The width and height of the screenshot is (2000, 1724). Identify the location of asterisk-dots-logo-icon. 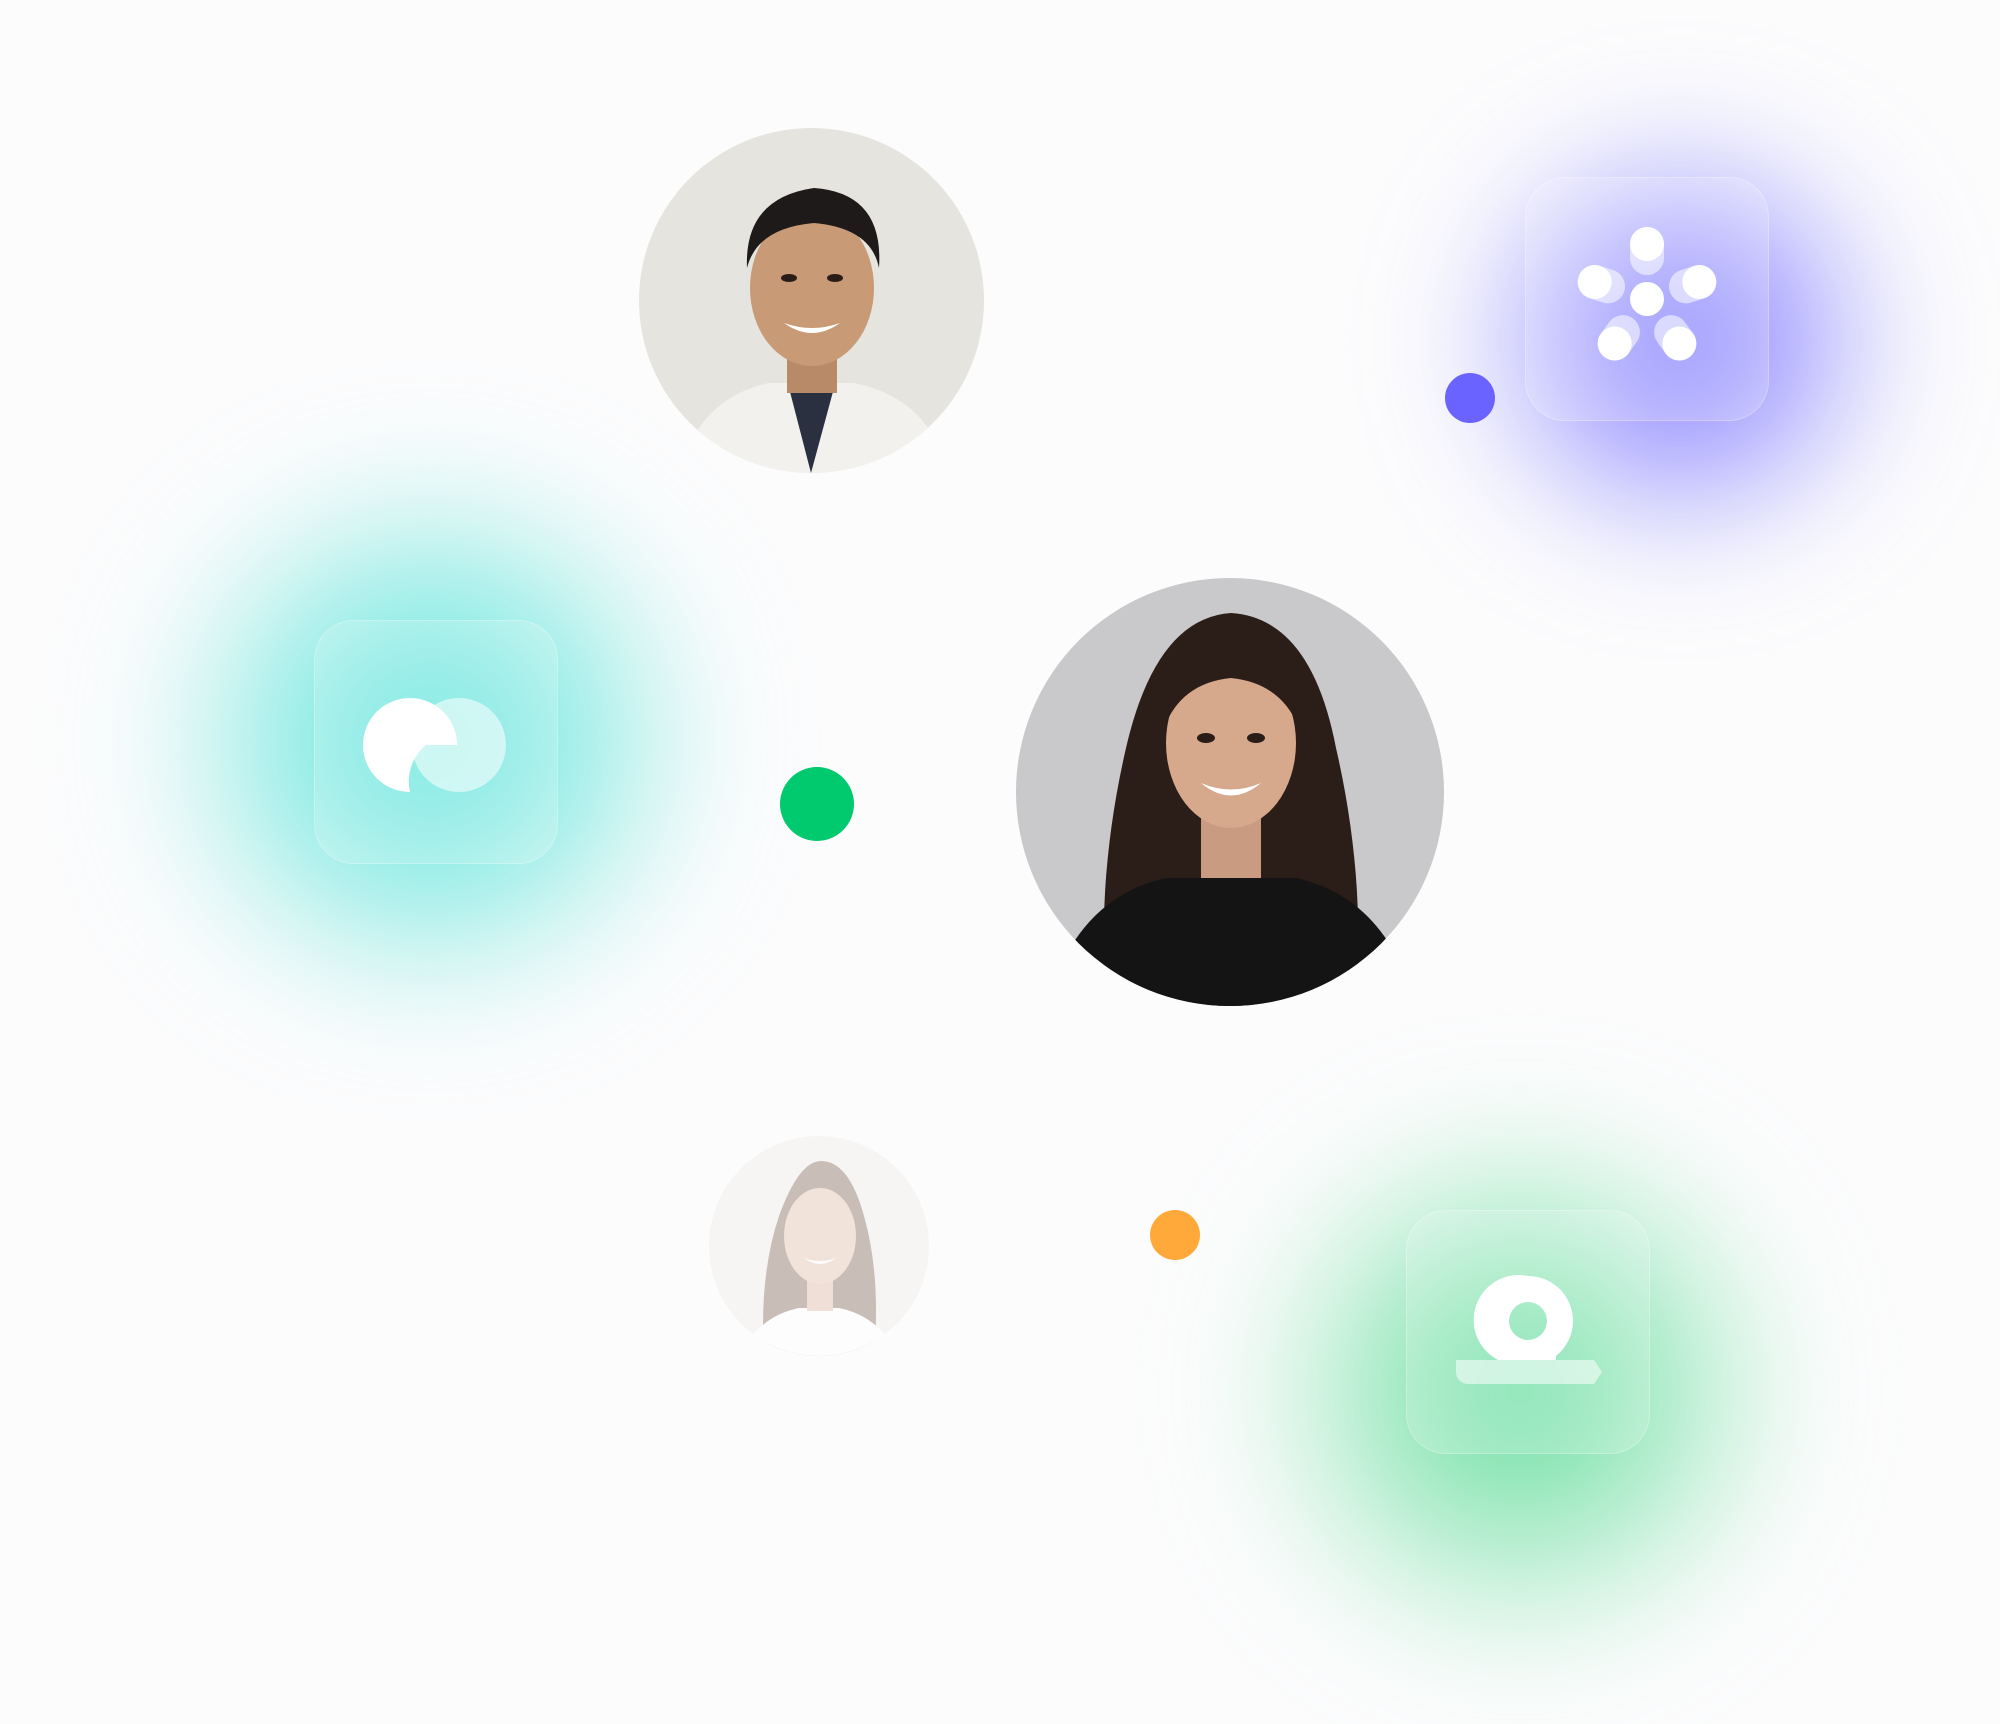
(1647, 294).